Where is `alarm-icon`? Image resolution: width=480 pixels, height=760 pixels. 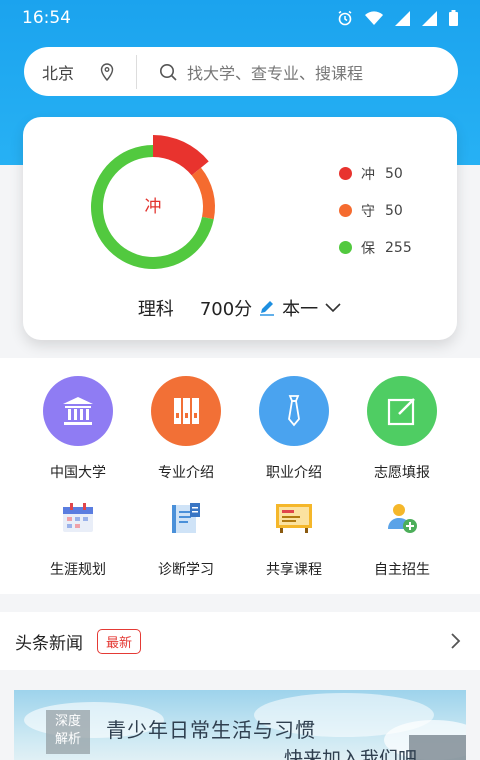 alarm-icon is located at coordinates (345, 18).